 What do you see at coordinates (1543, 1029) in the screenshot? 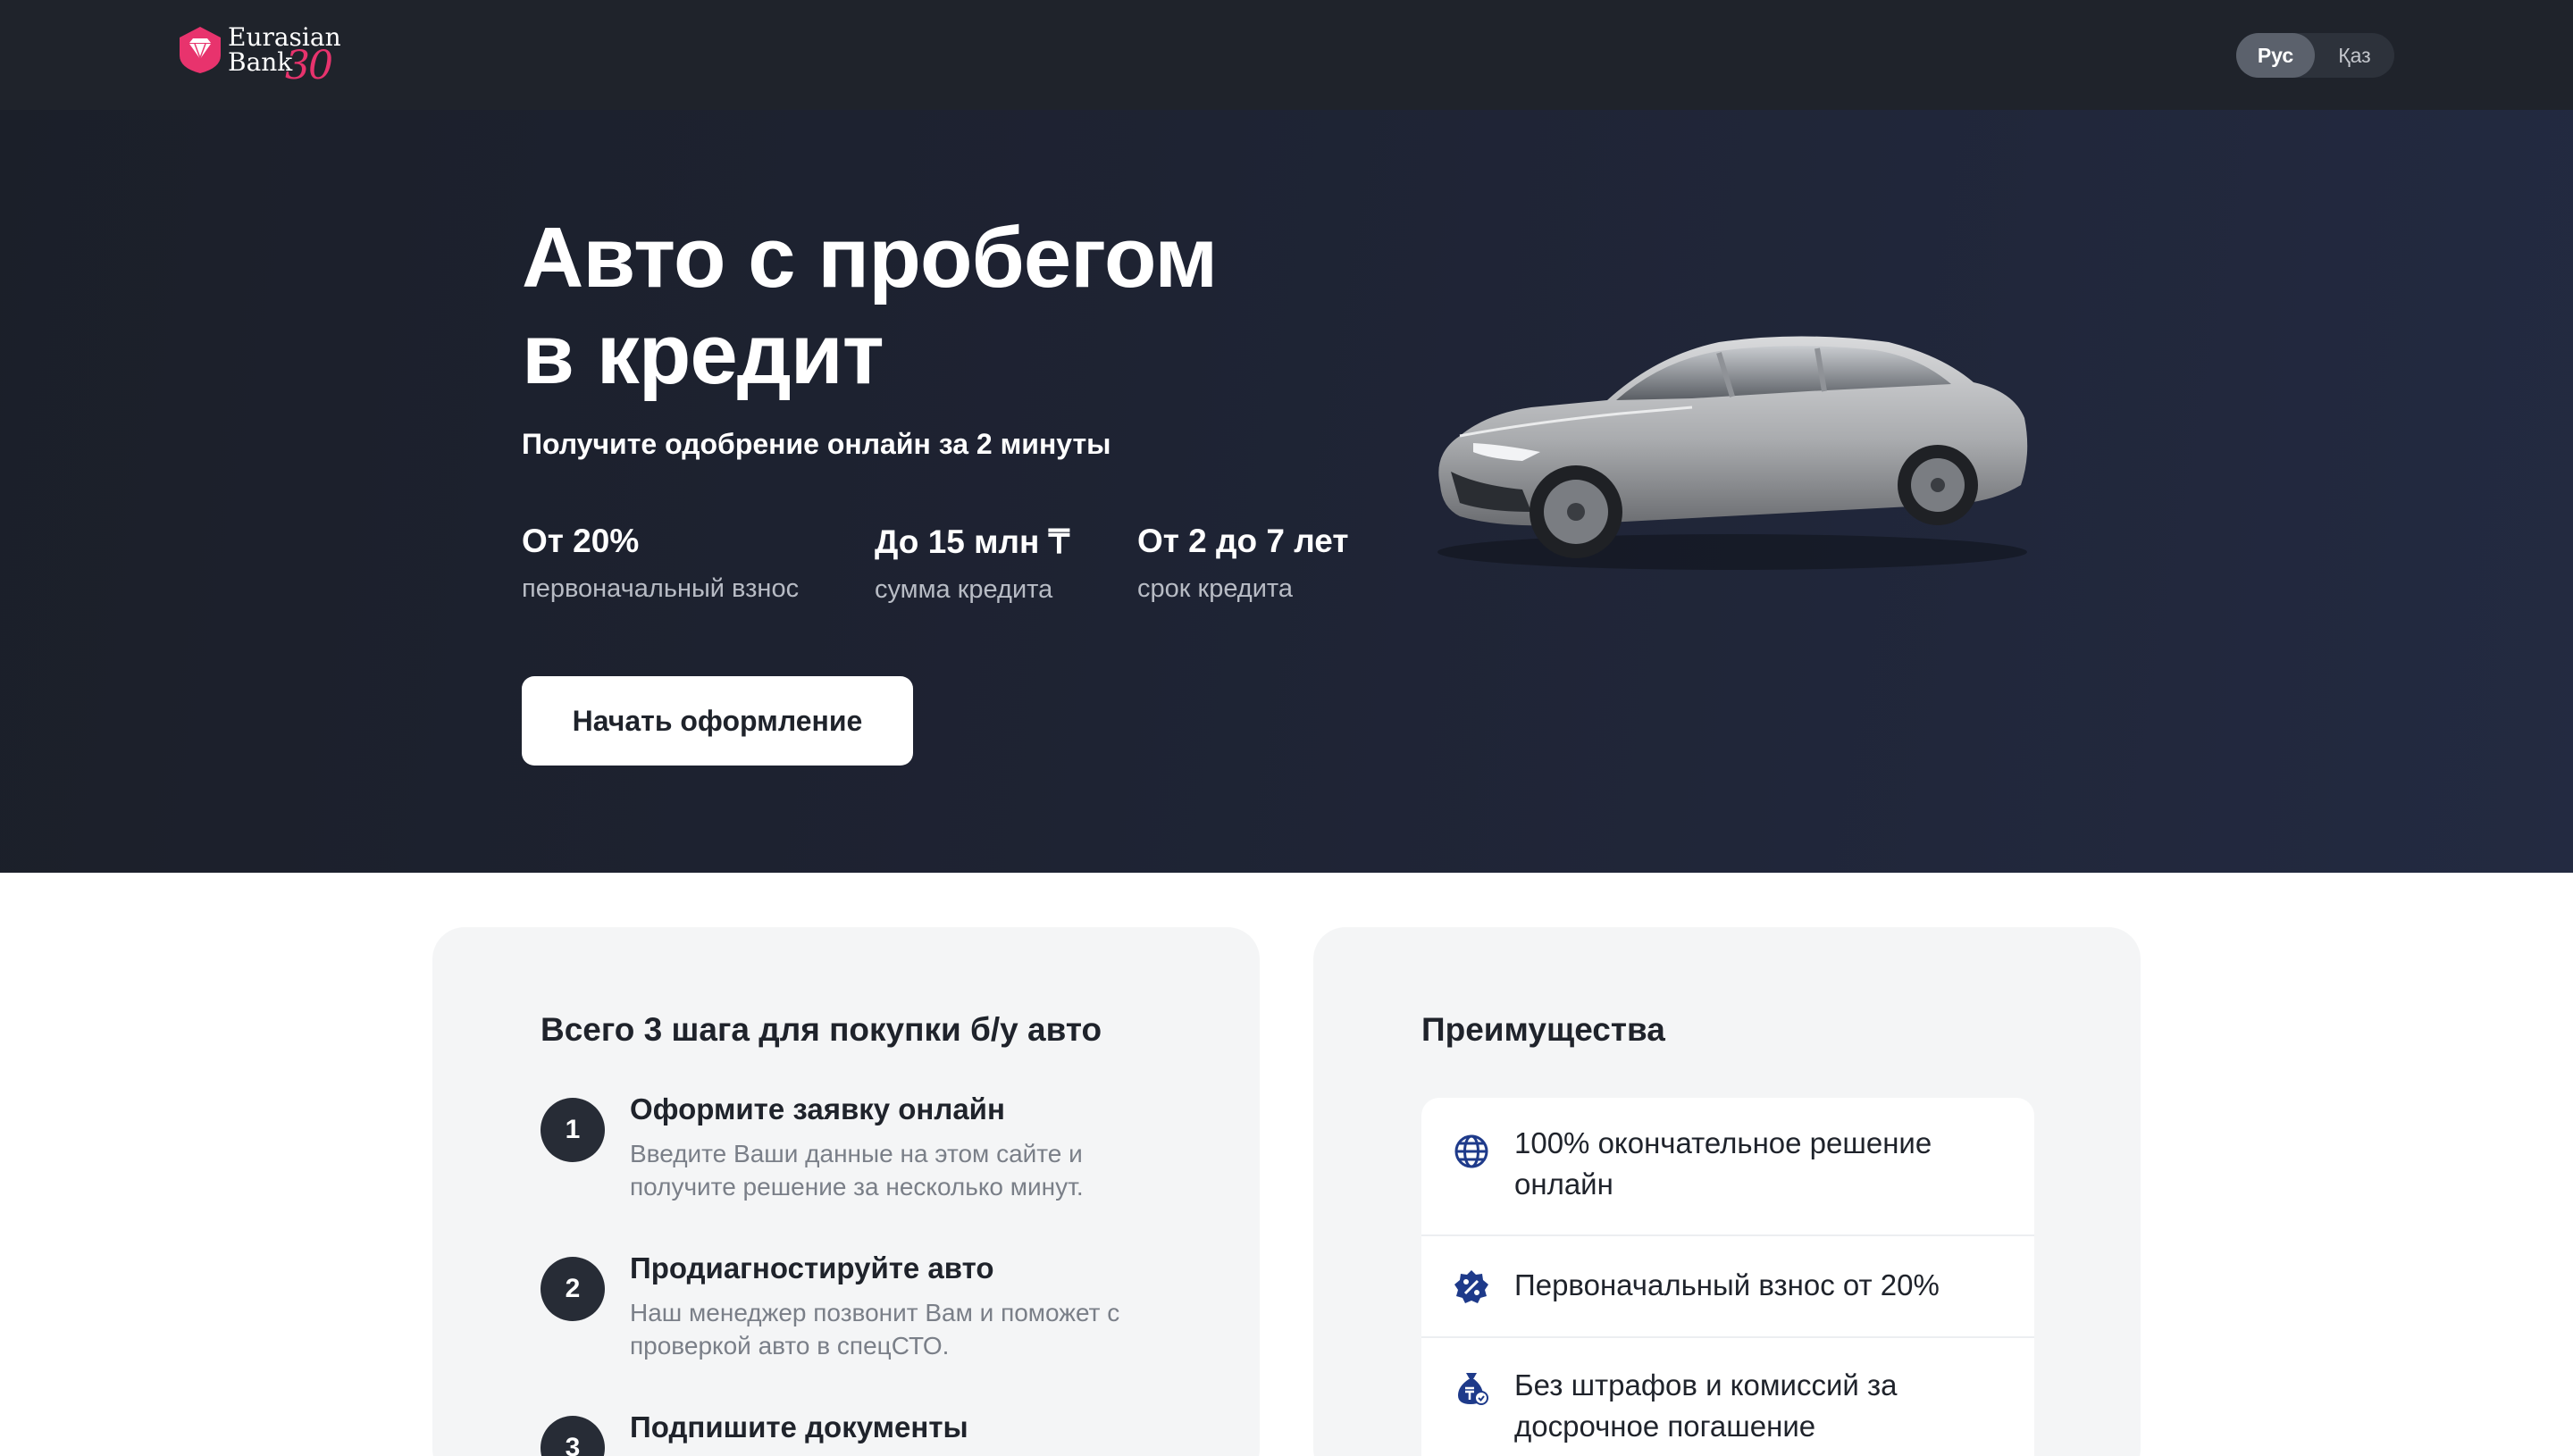
I see `advantages-card-title: Преимущества` at bounding box center [1543, 1029].